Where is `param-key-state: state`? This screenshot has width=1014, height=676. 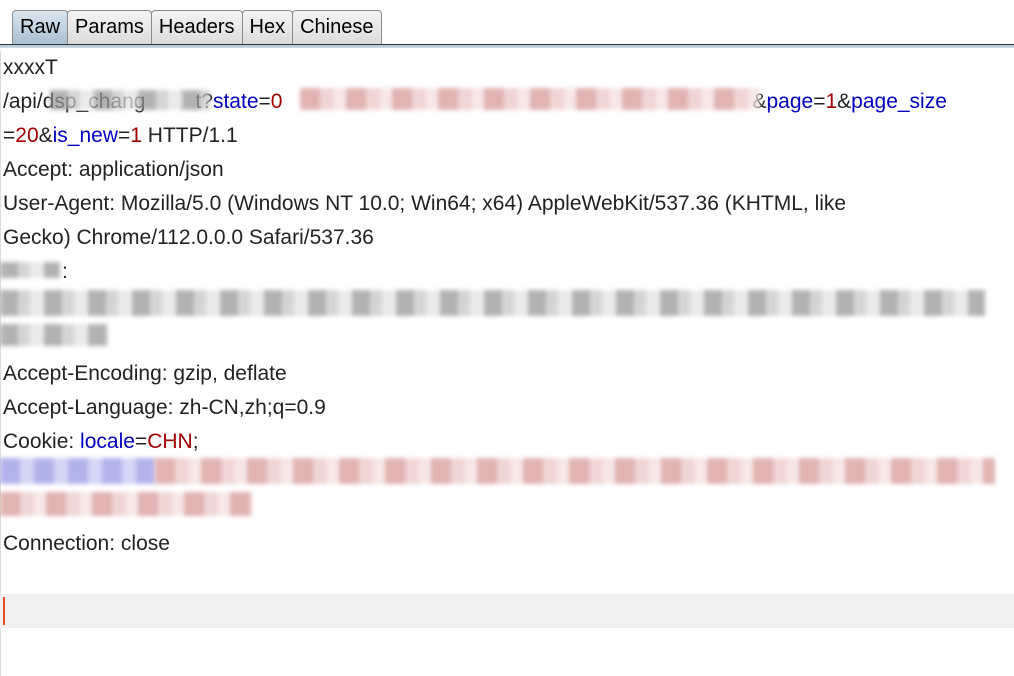
param-key-state: state is located at coordinates (235, 101).